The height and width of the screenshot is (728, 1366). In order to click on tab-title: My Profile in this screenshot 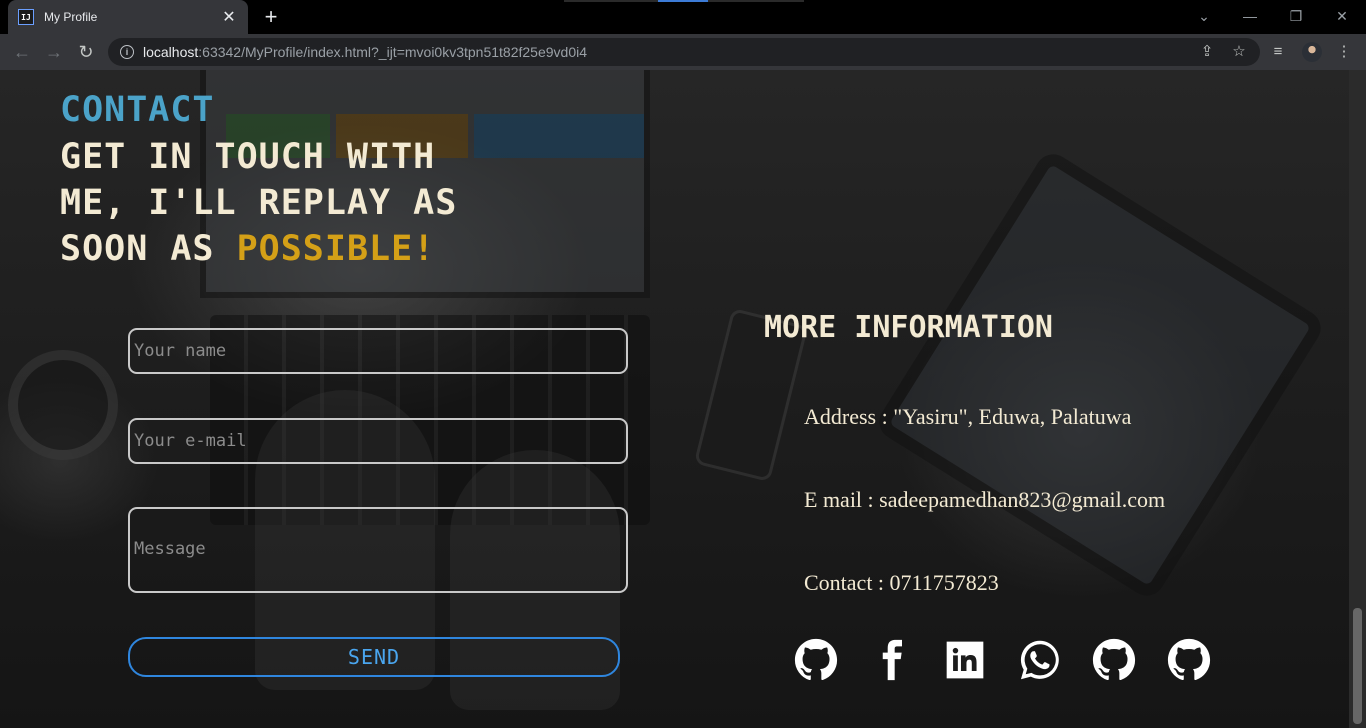, I will do `click(71, 17)`.